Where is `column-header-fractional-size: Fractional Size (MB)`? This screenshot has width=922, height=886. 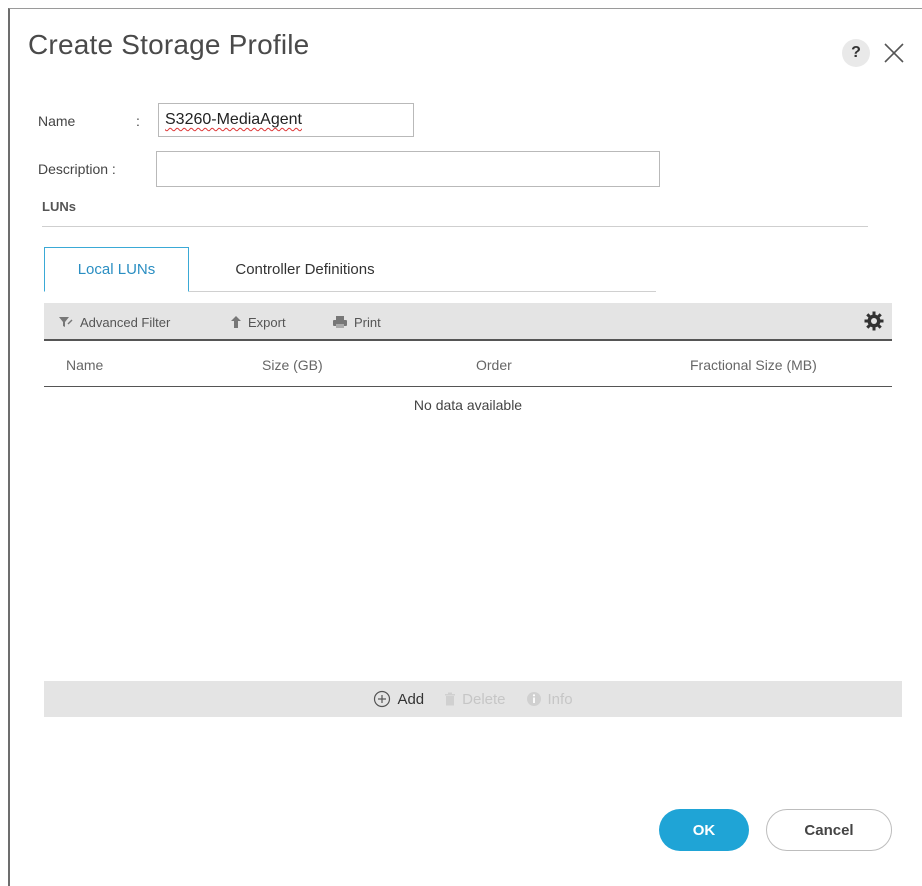 column-header-fractional-size: Fractional Size (MB) is located at coordinates (753, 365).